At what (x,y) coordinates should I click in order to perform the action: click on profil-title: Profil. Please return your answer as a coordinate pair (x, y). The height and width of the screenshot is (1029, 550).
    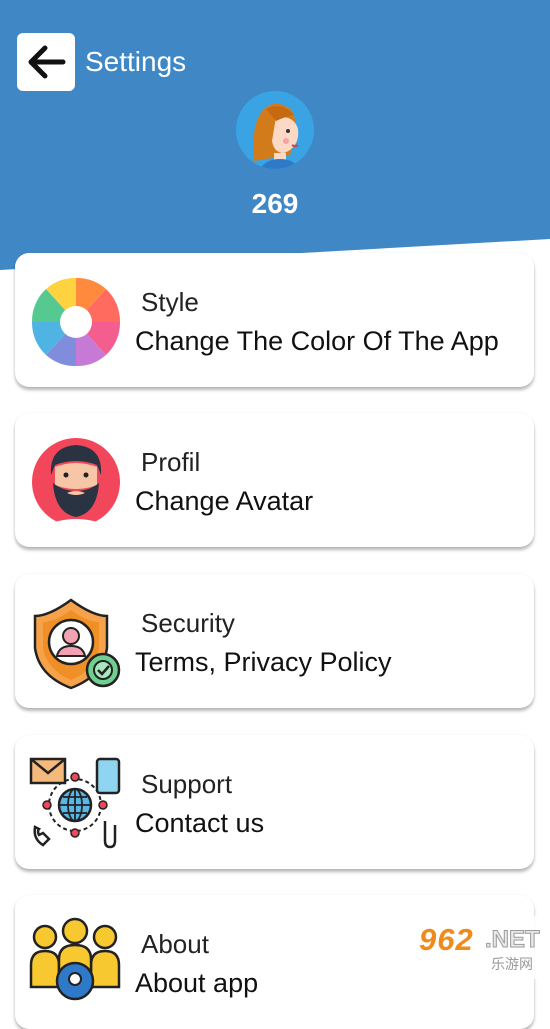
    Looking at the image, I should click on (171, 462).